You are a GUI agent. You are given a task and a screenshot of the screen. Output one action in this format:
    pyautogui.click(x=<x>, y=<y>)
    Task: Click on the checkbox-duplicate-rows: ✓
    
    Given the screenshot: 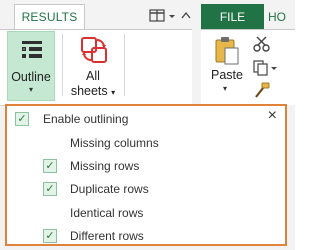 What is the action you would take?
    pyautogui.click(x=50, y=189)
    